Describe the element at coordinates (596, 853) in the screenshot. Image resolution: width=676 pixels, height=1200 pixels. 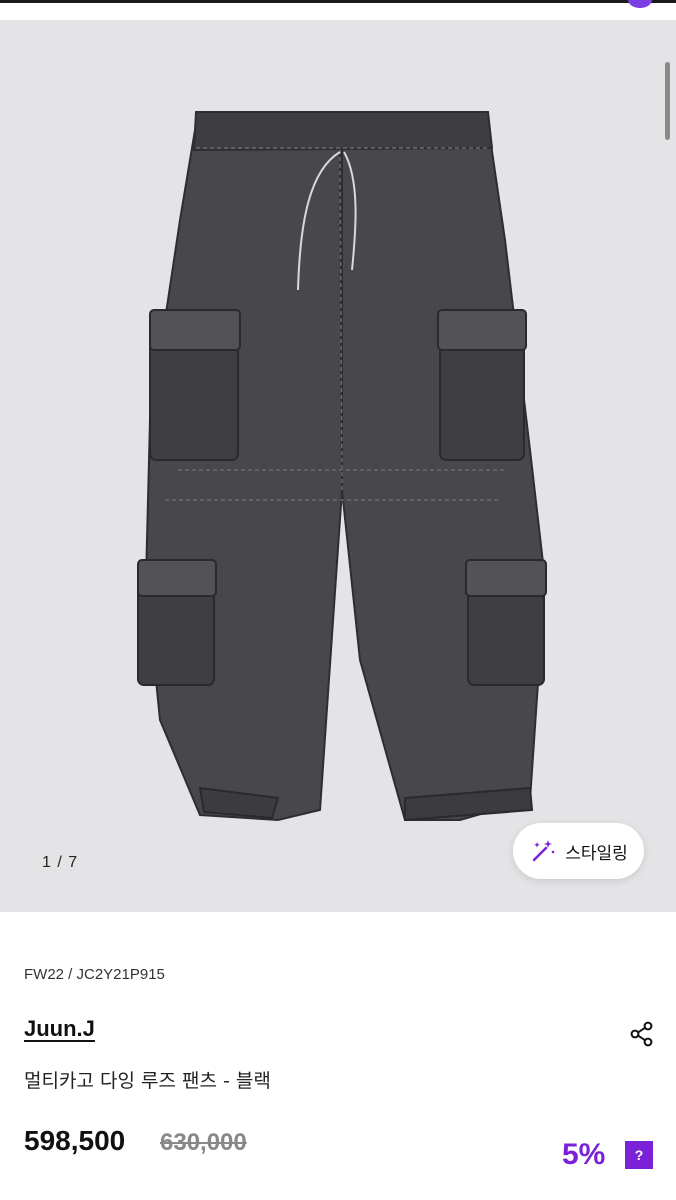
I see `styling-button-label: 스타일링` at that location.